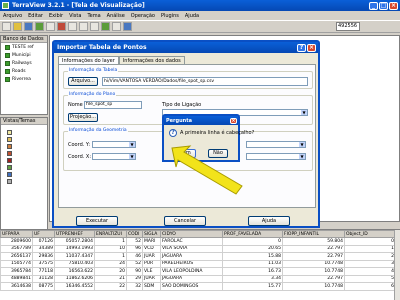  What do you see at coordinates (17, 26) in the screenshot?
I see `open-icon` at bounding box center [17, 26].